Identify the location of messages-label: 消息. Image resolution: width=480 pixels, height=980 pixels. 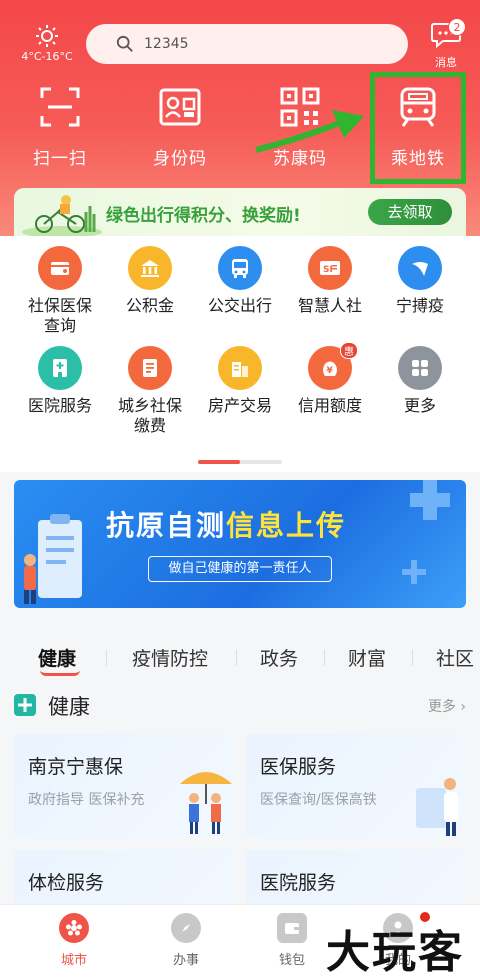
(446, 62).